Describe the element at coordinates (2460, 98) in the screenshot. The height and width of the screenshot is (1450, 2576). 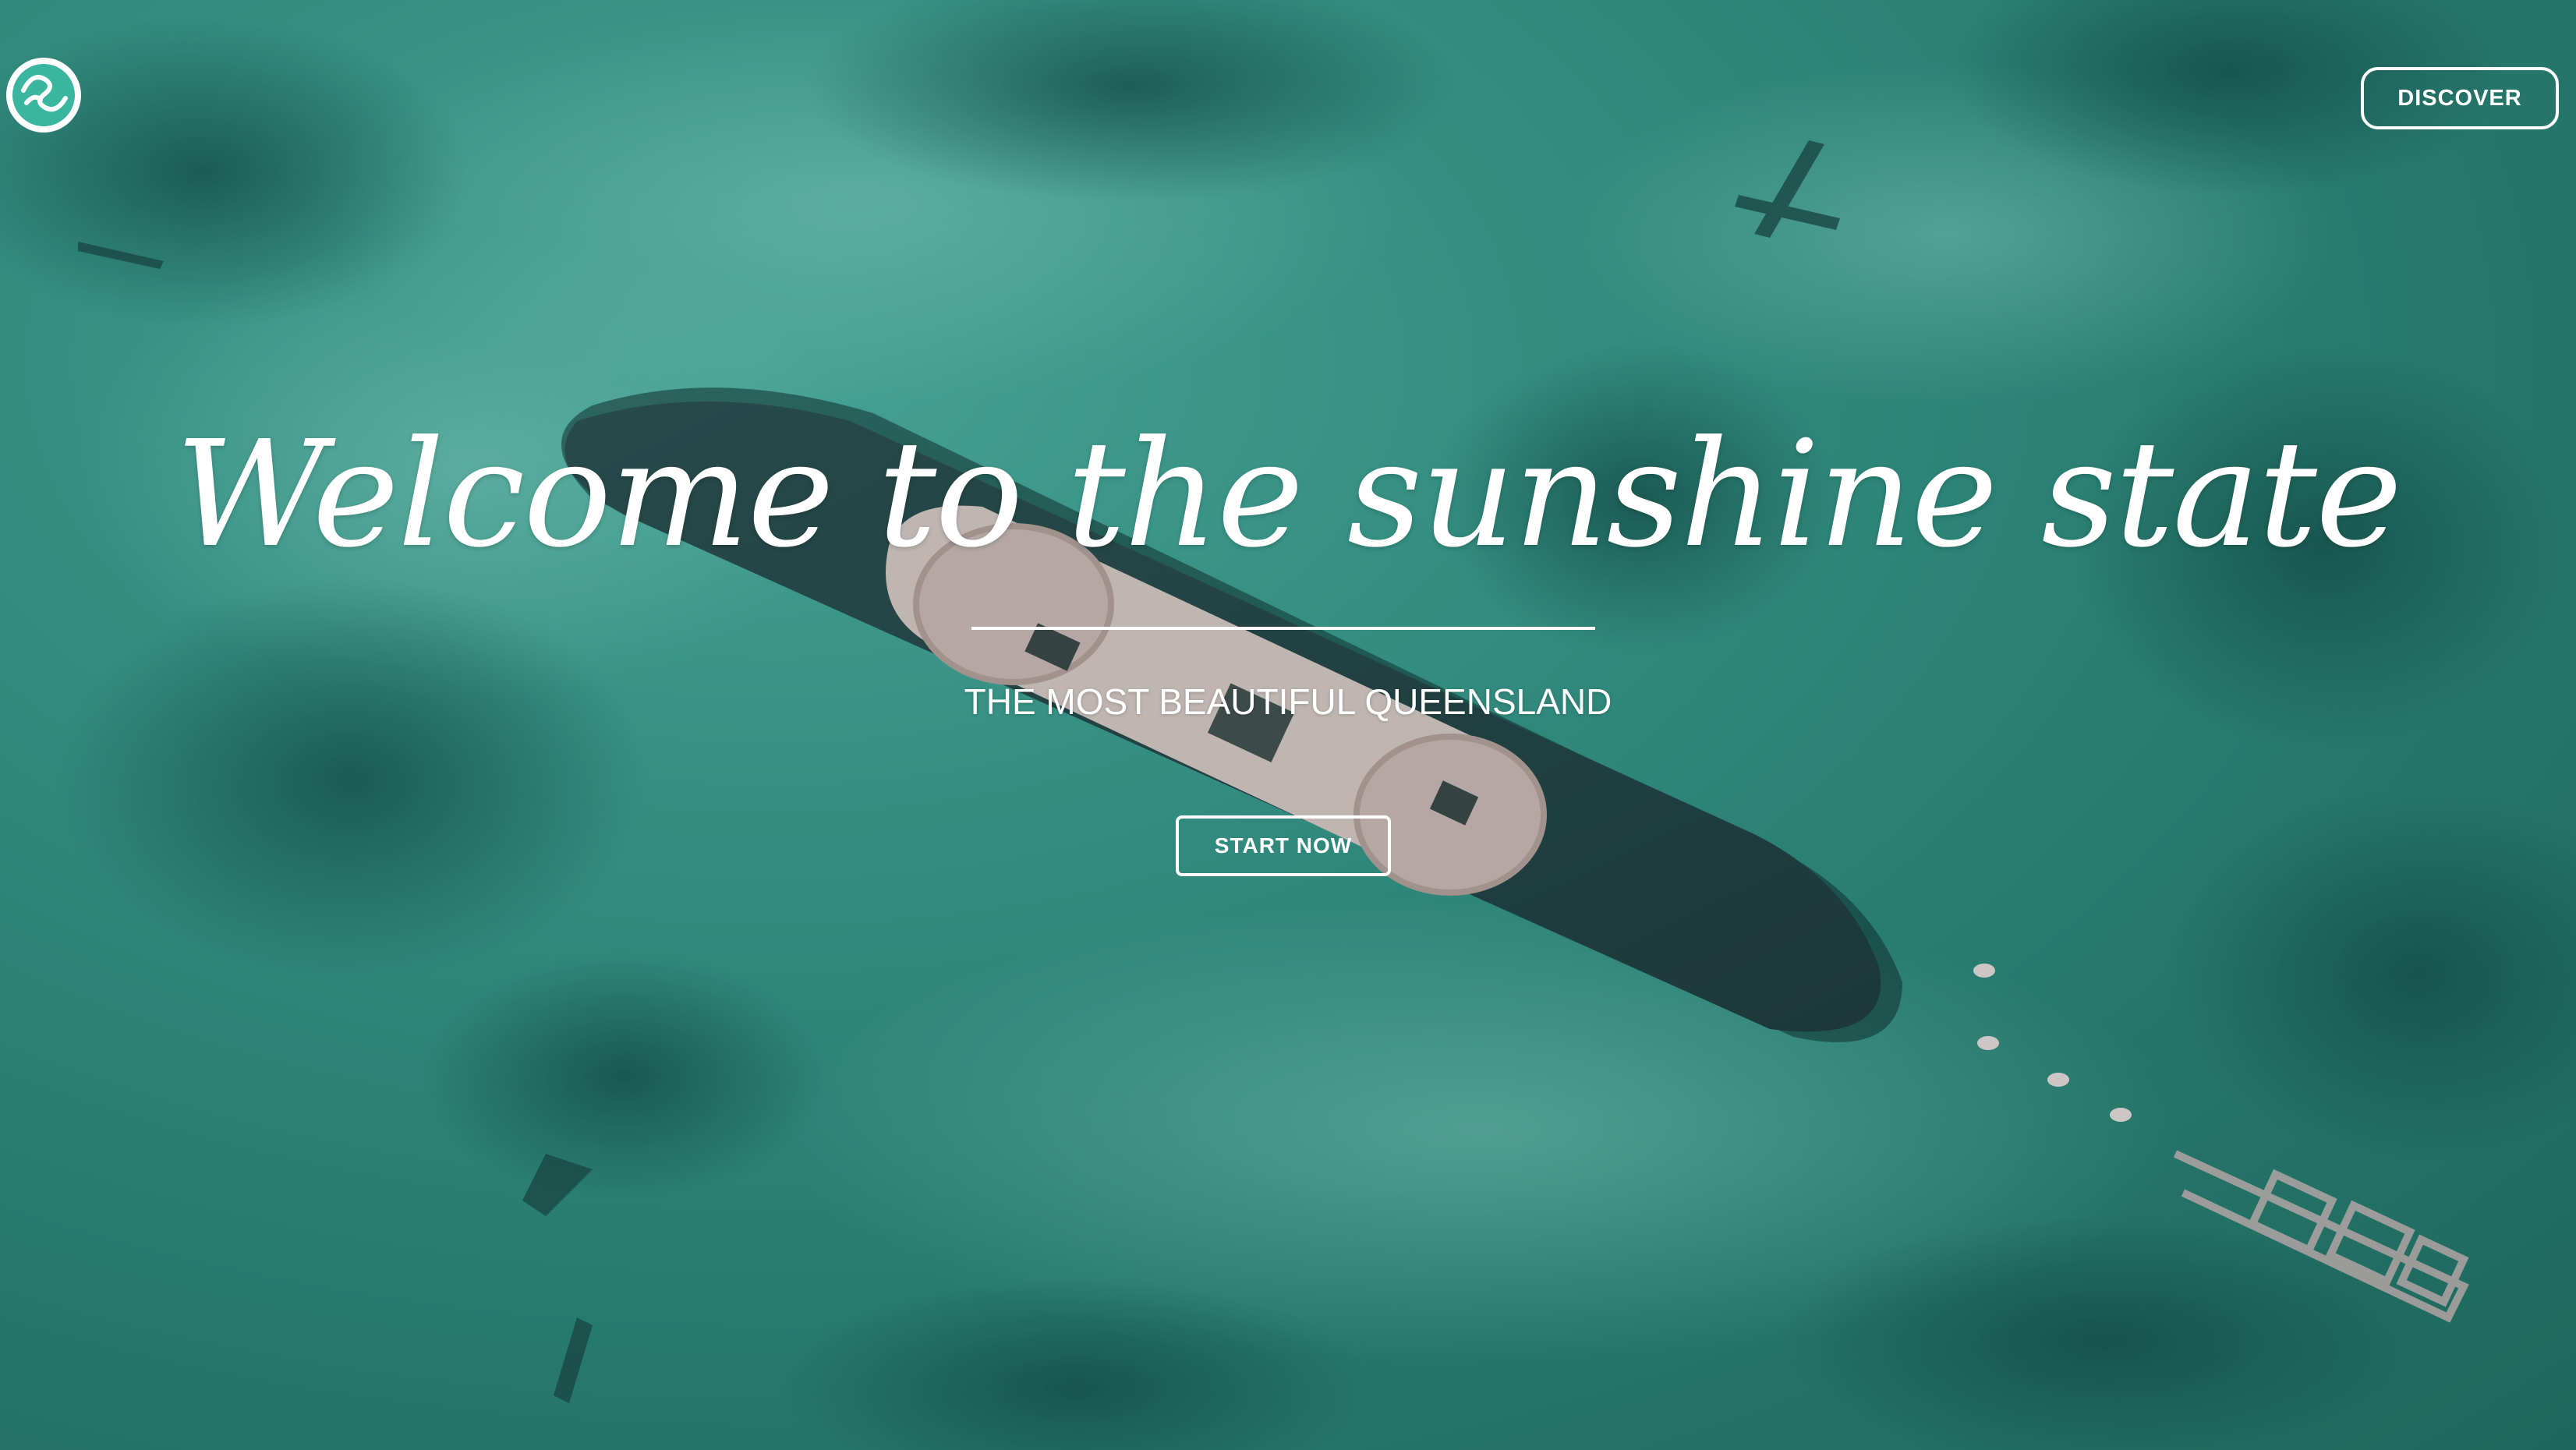
I see `discover-button: DISCOVER` at that location.